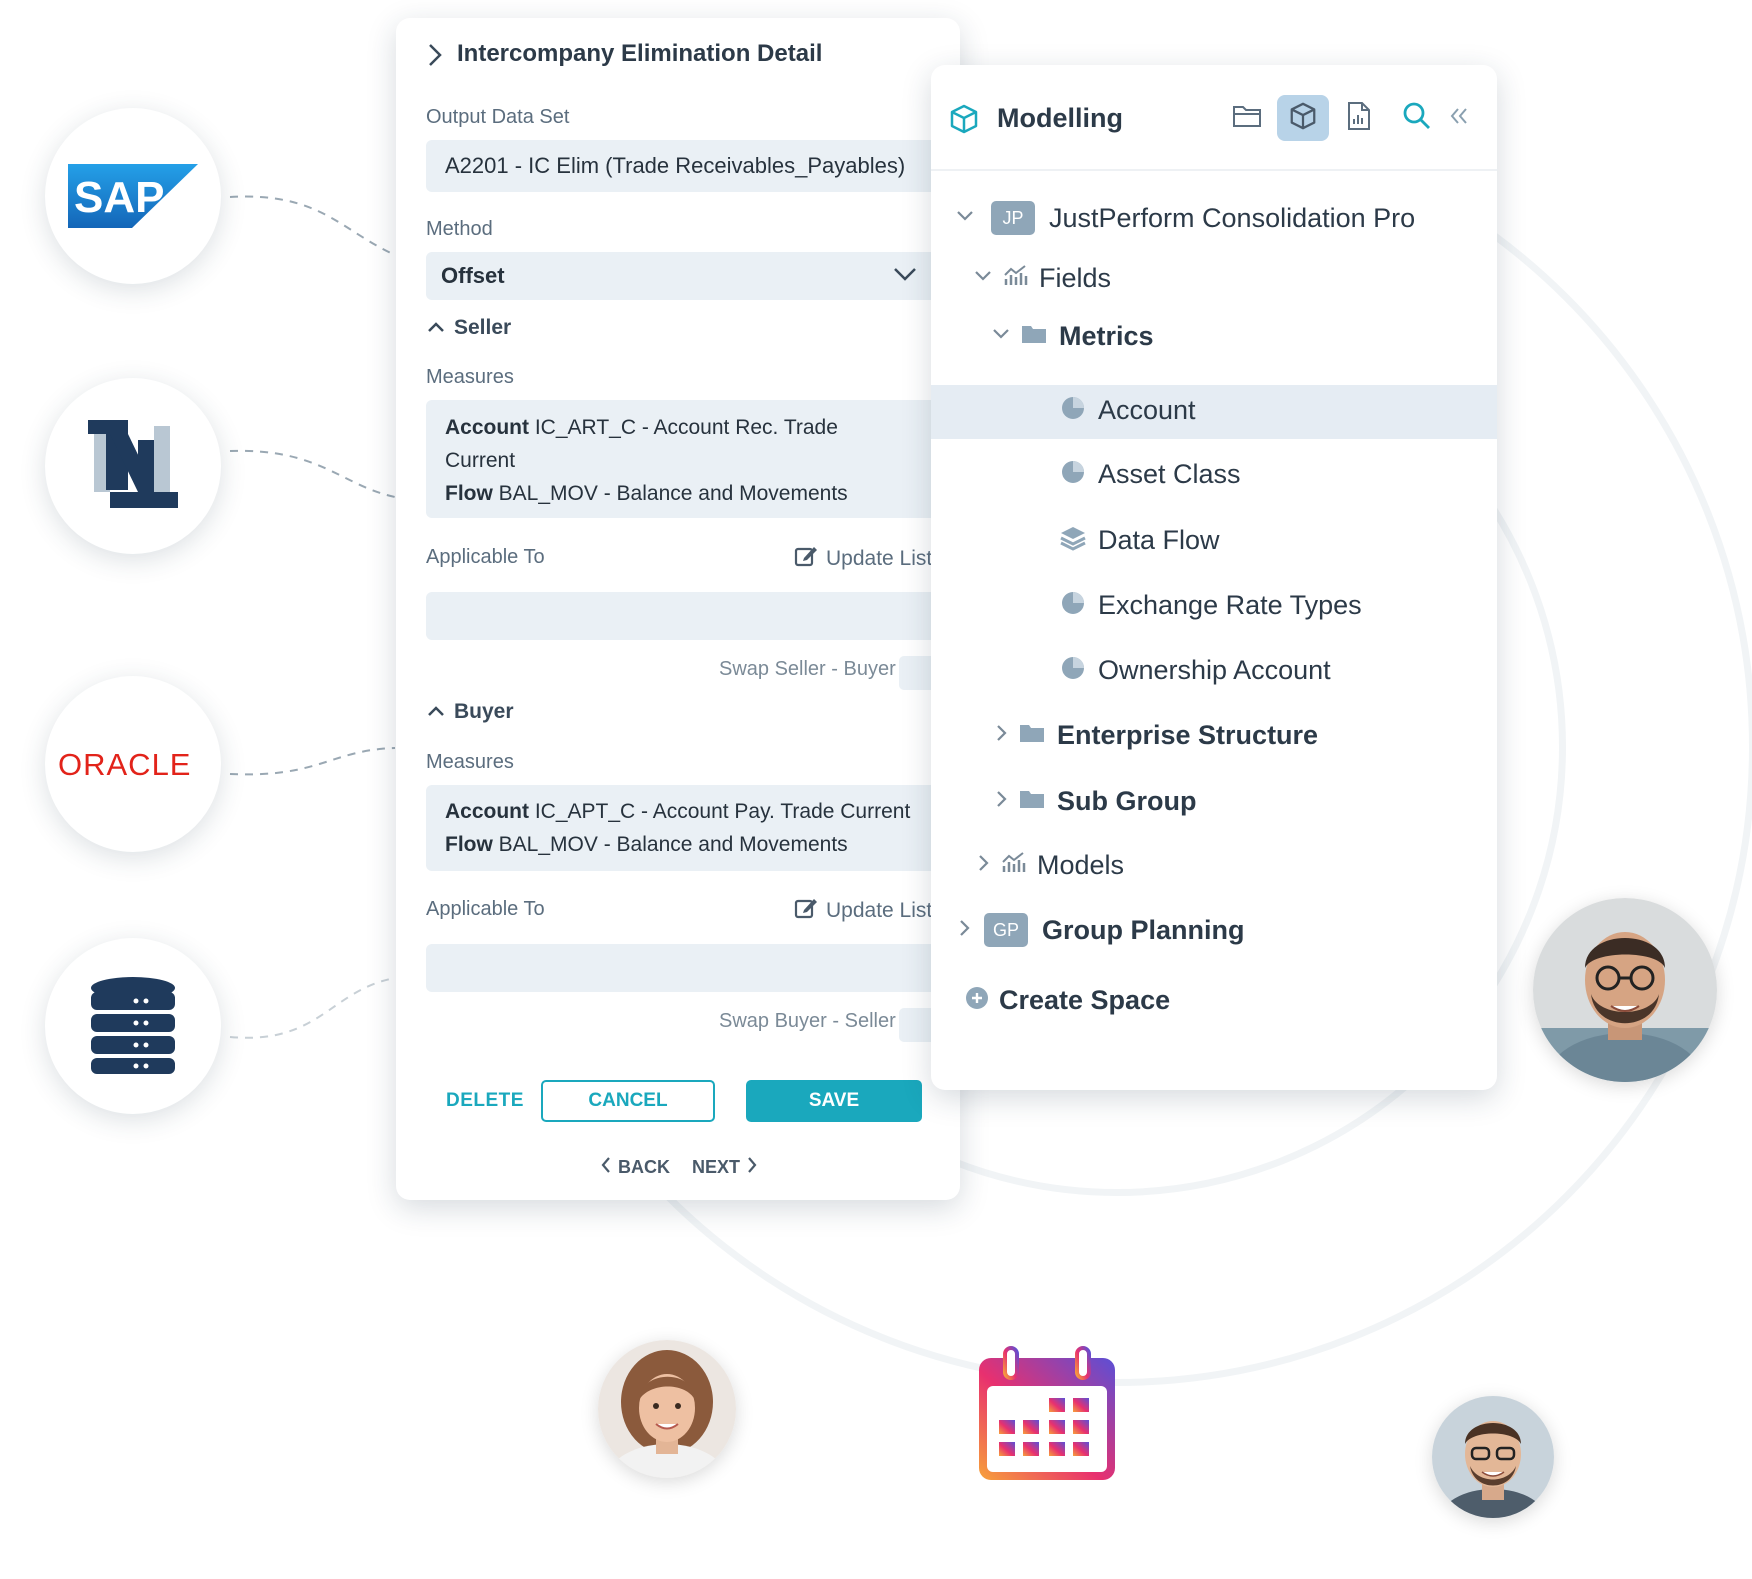 The image size is (1752, 1579). I want to click on tree-item-models: Models, so click(1050, 865).